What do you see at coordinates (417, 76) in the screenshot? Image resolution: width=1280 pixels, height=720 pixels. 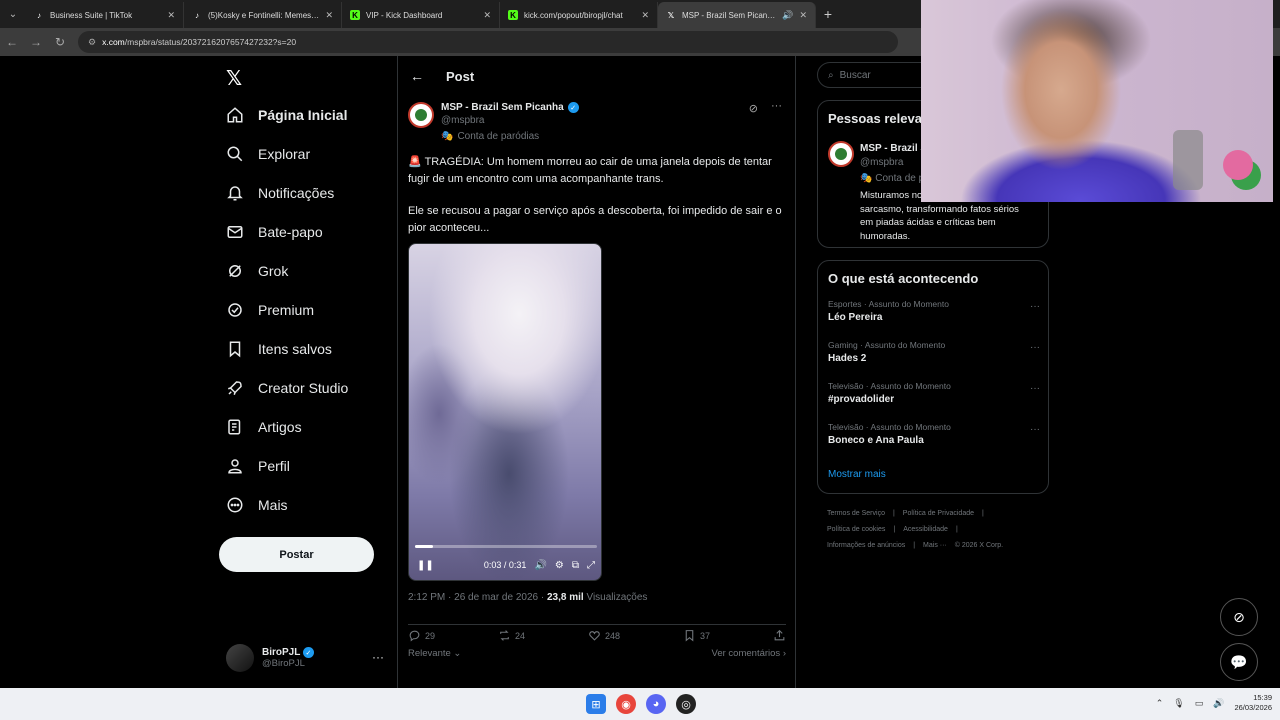 I see `back-arrow-icon: ←` at bounding box center [417, 76].